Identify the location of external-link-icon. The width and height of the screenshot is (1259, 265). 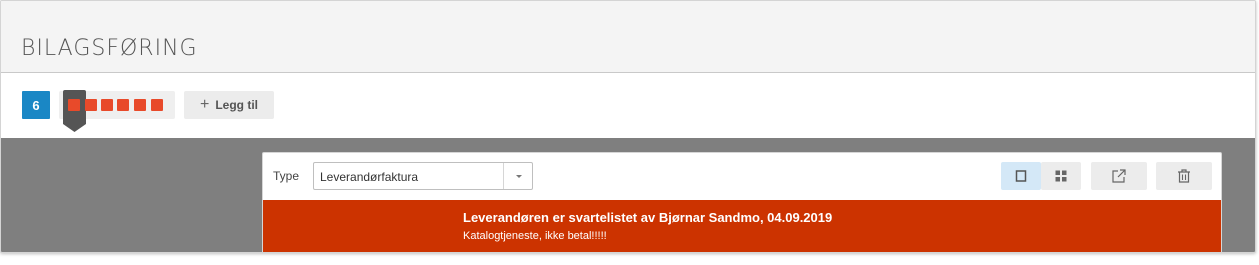
(1119, 176).